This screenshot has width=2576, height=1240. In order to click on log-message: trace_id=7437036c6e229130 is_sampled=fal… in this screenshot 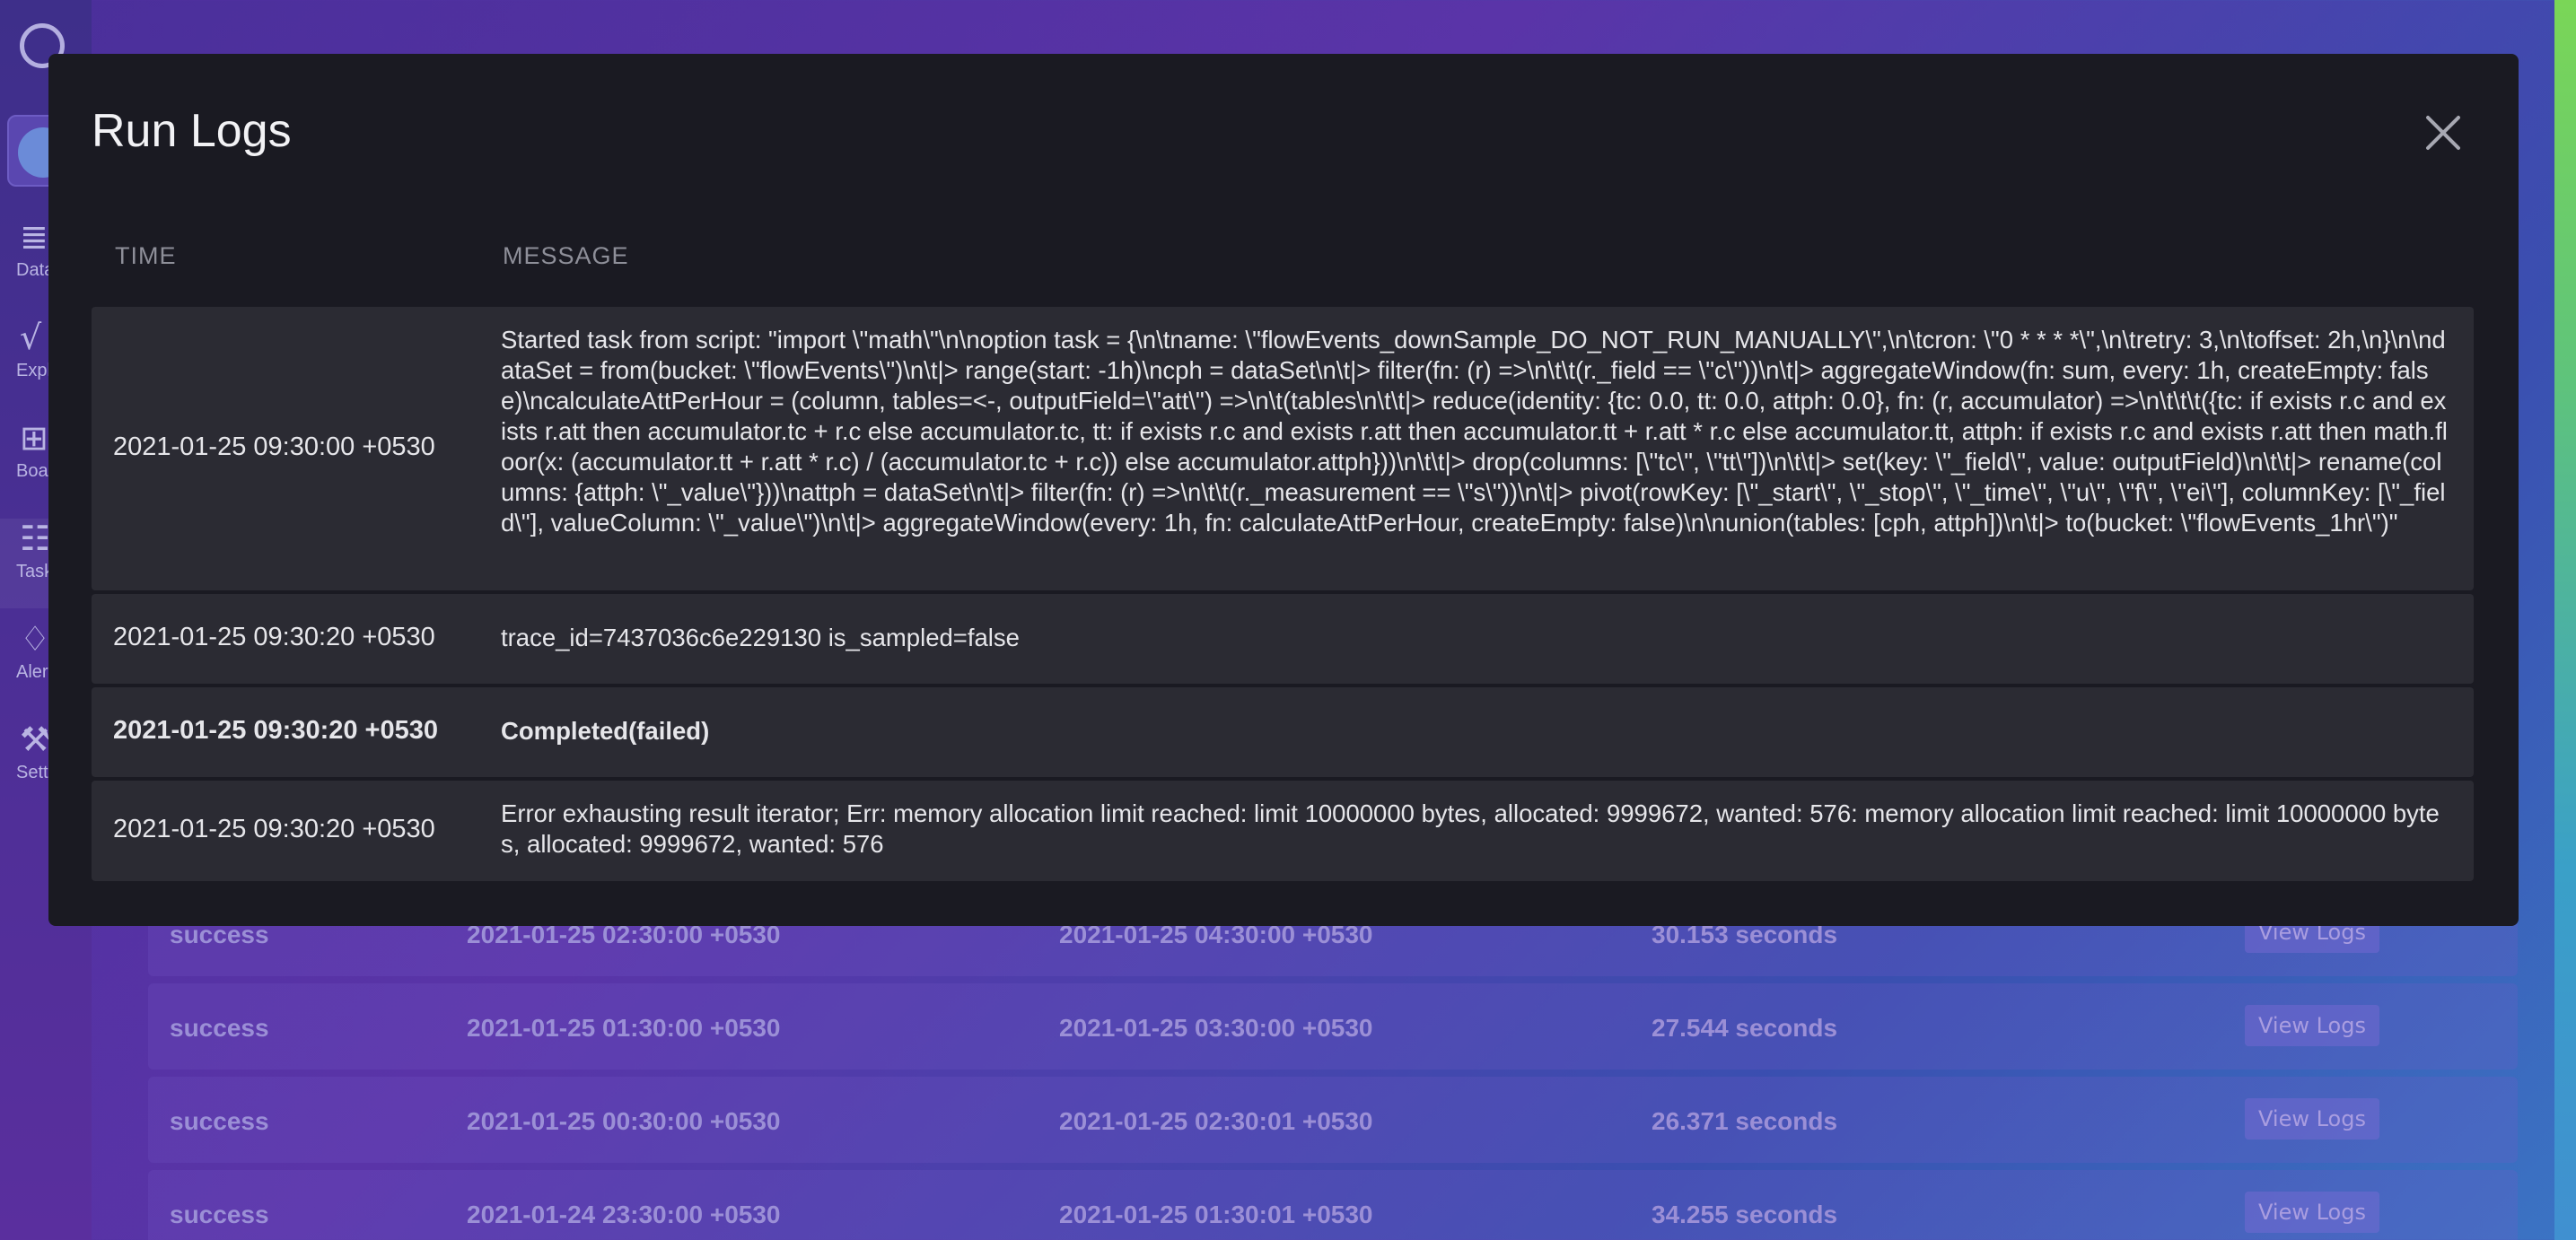, I will do `click(760, 637)`.